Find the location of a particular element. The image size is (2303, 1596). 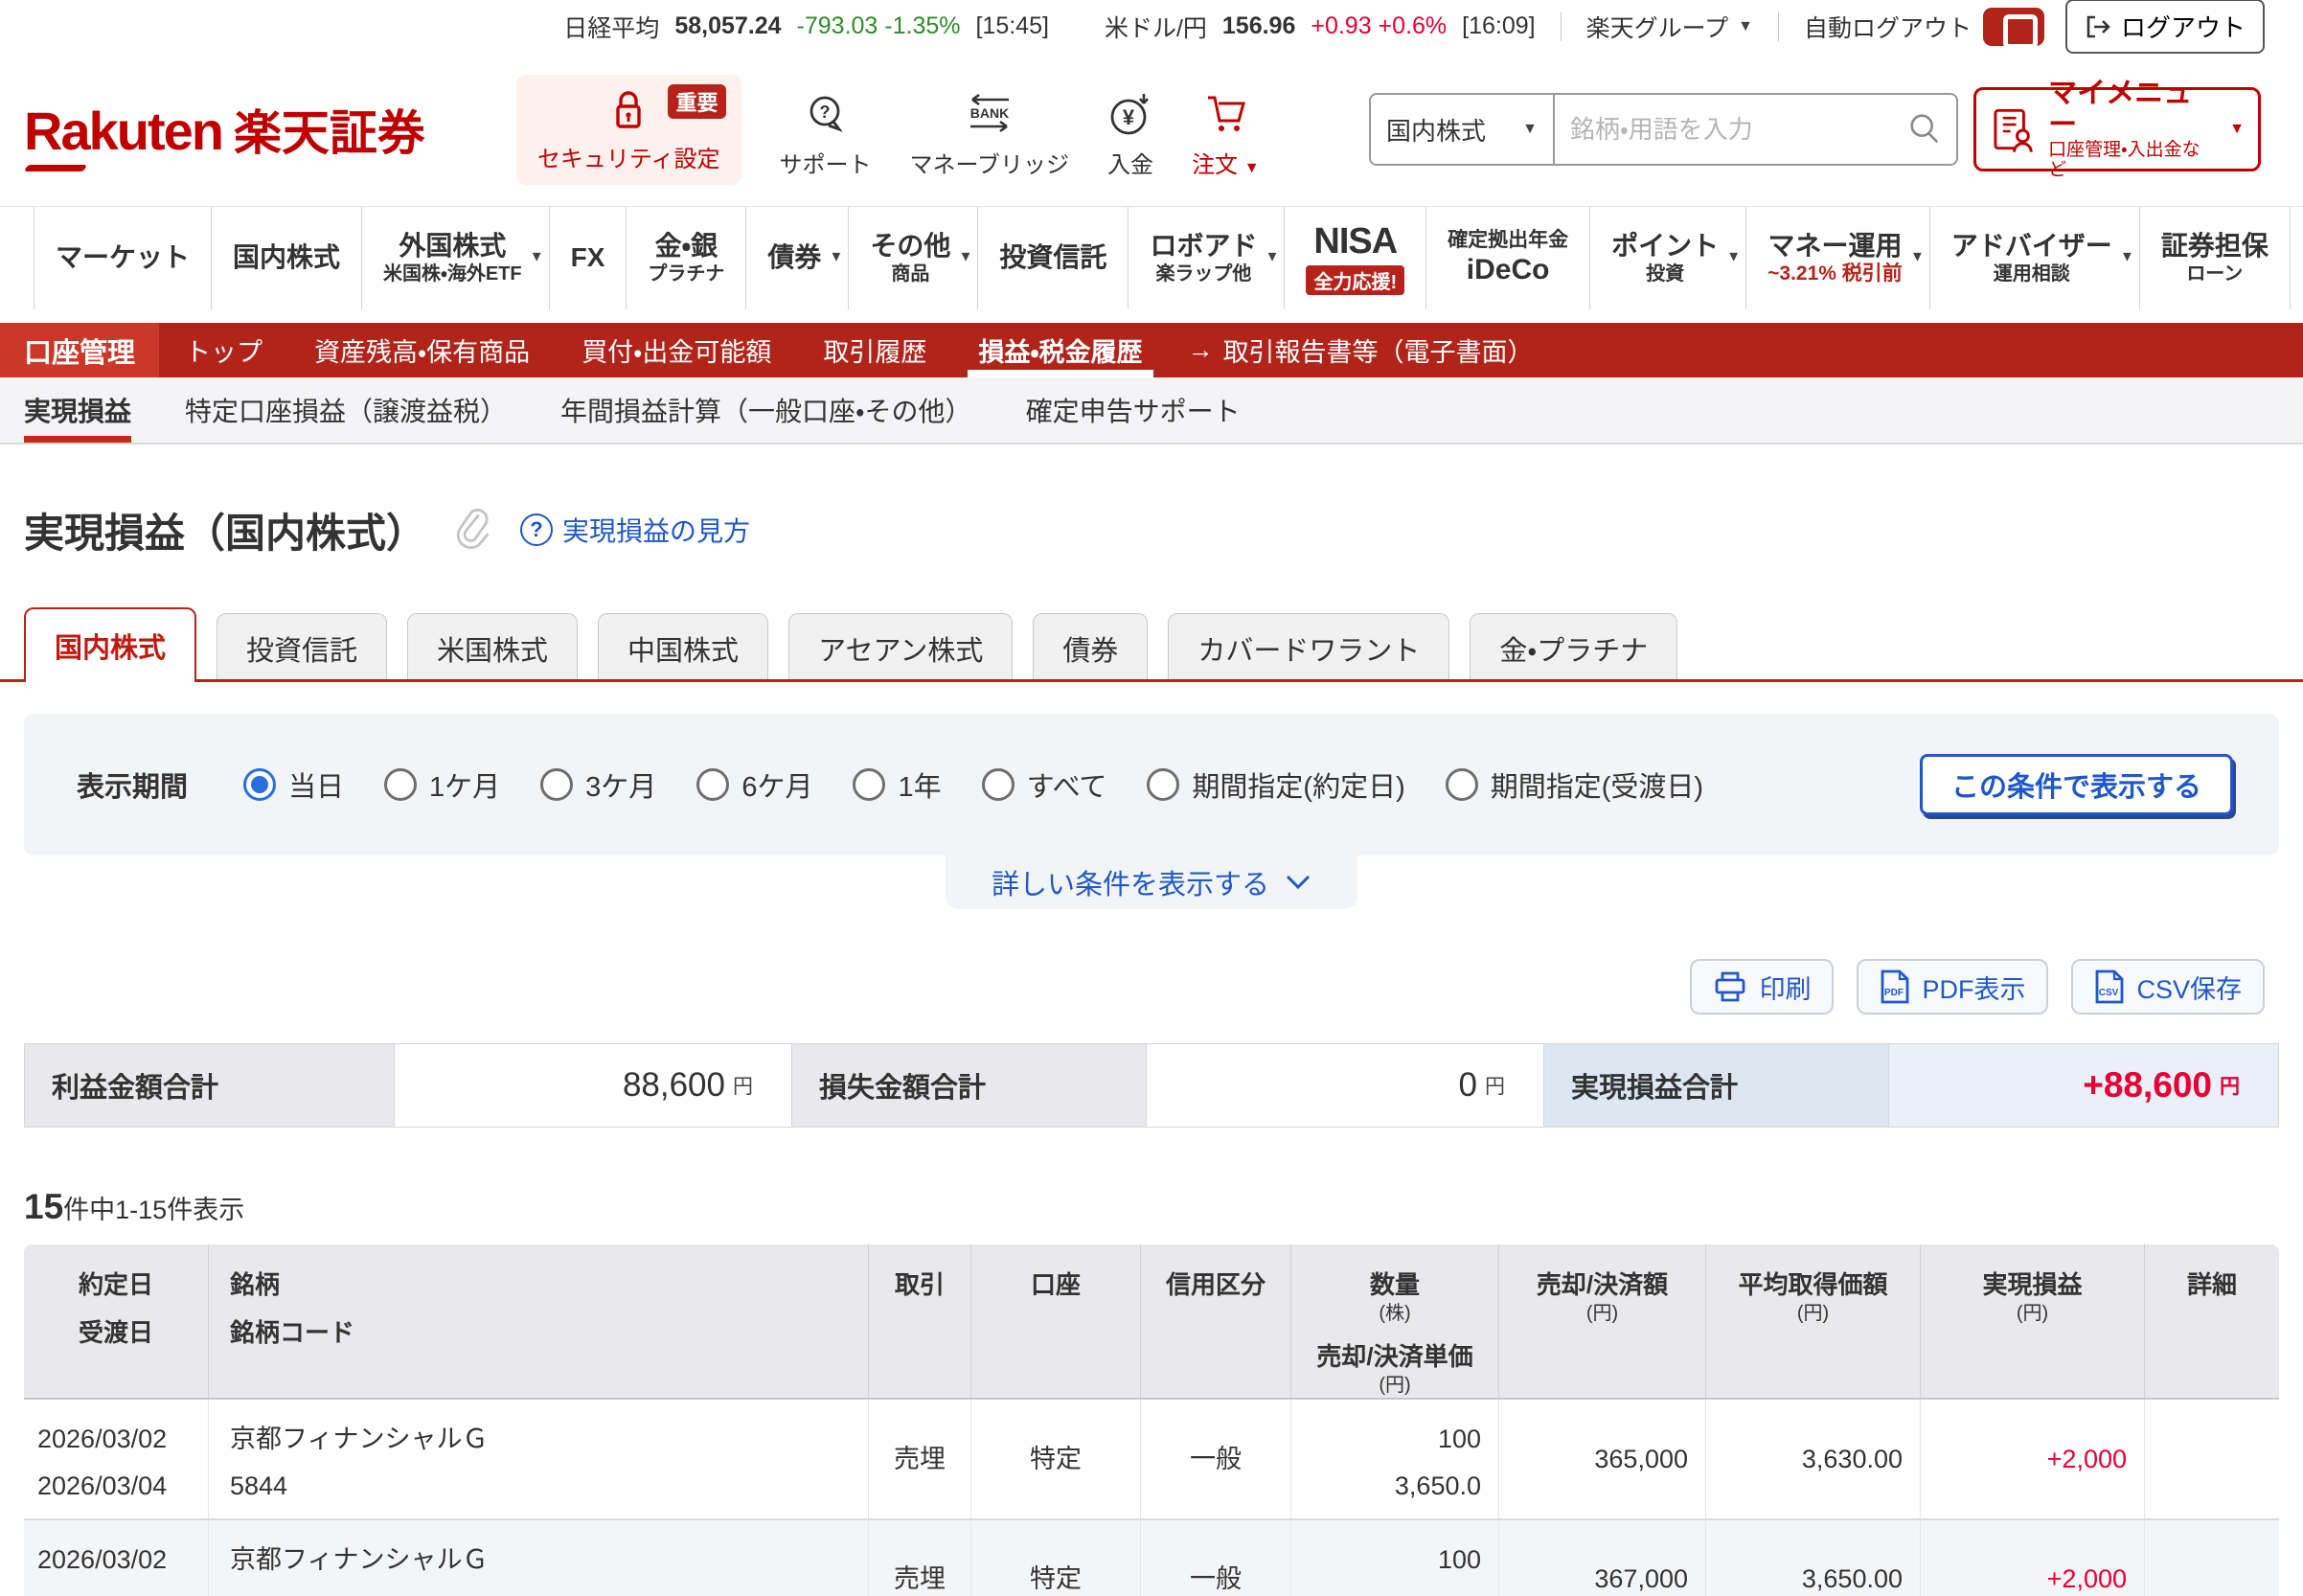

support-button: ? サポート is located at coordinates (826, 130).